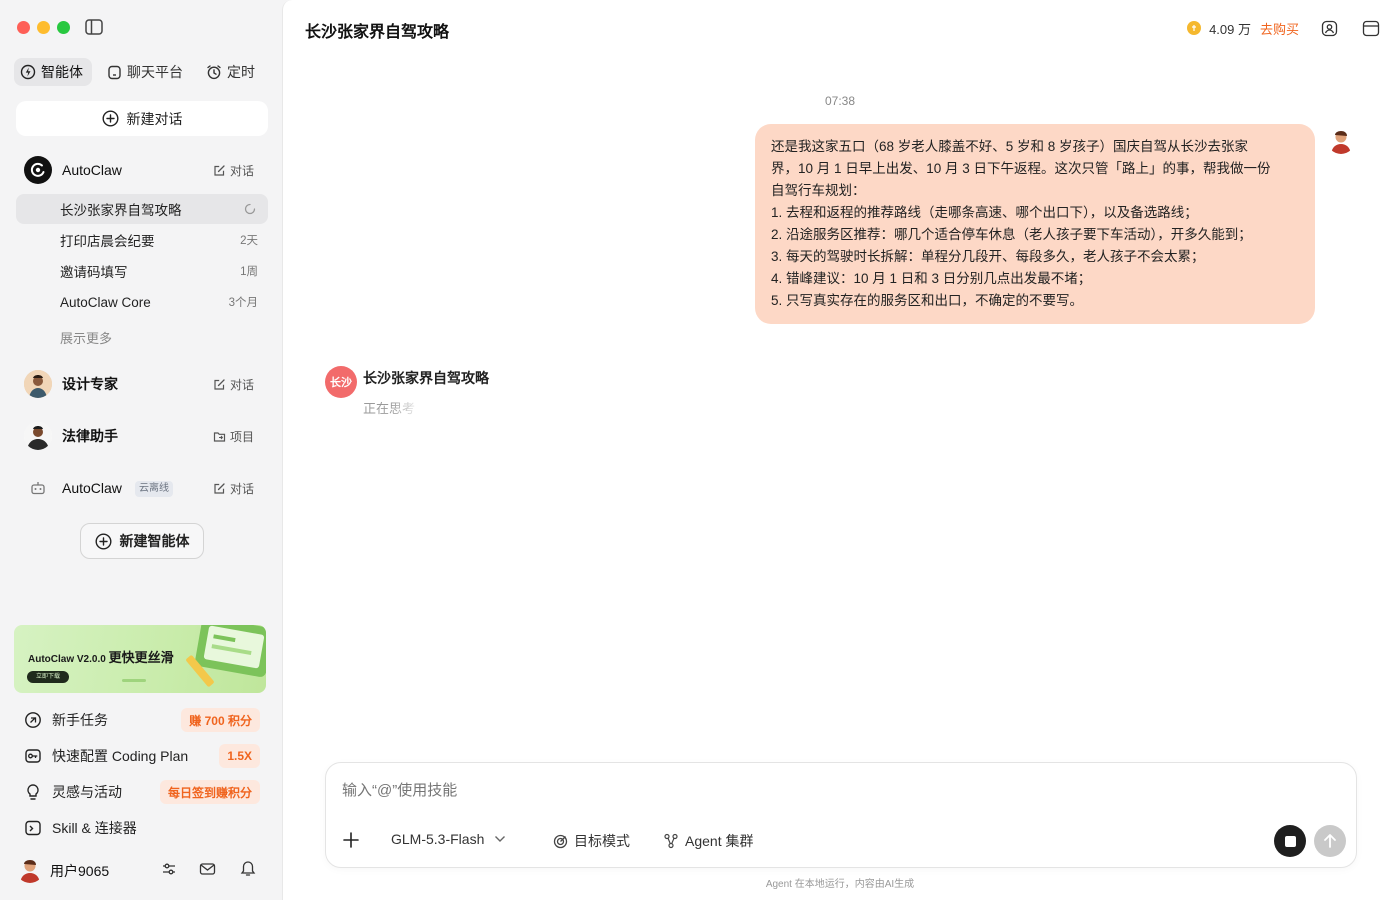 The width and height of the screenshot is (1400, 900). Describe the element at coordinates (220, 720) in the screenshot. I see `points-badge: 赚 700 积分` at that location.